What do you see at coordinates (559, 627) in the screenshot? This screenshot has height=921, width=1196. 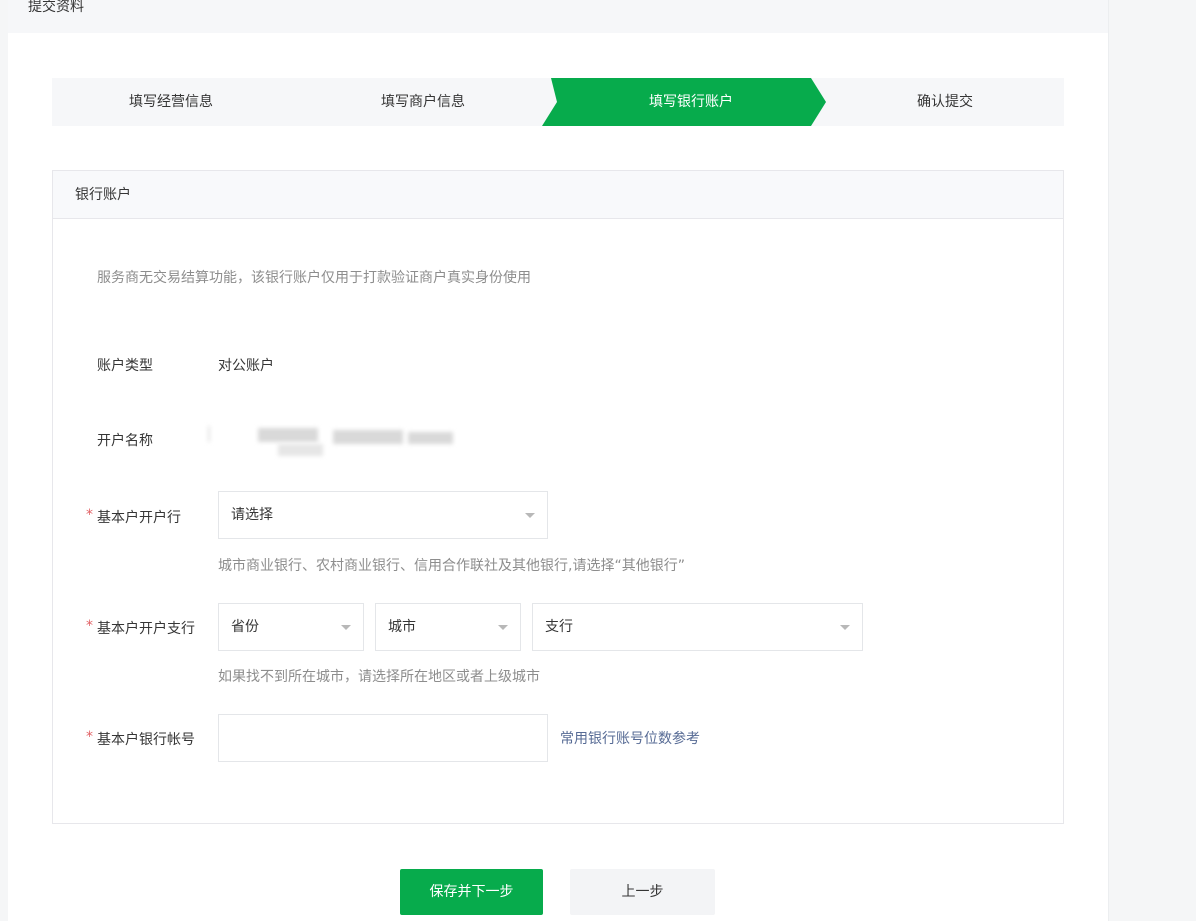 I see `branch-select-value: 支行` at bounding box center [559, 627].